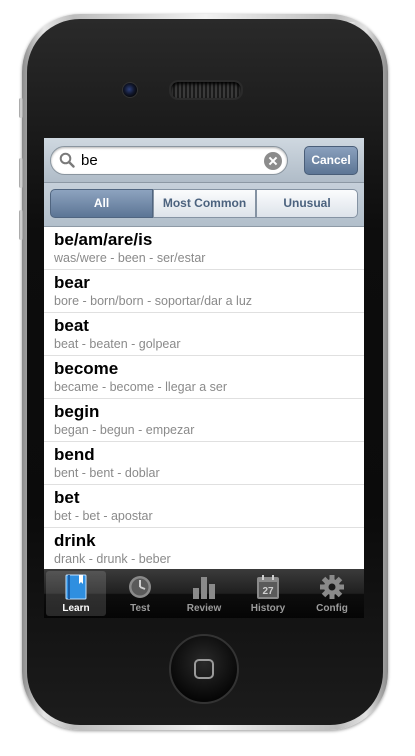  What do you see at coordinates (74, 454) in the screenshot?
I see `verb-word: bend` at bounding box center [74, 454].